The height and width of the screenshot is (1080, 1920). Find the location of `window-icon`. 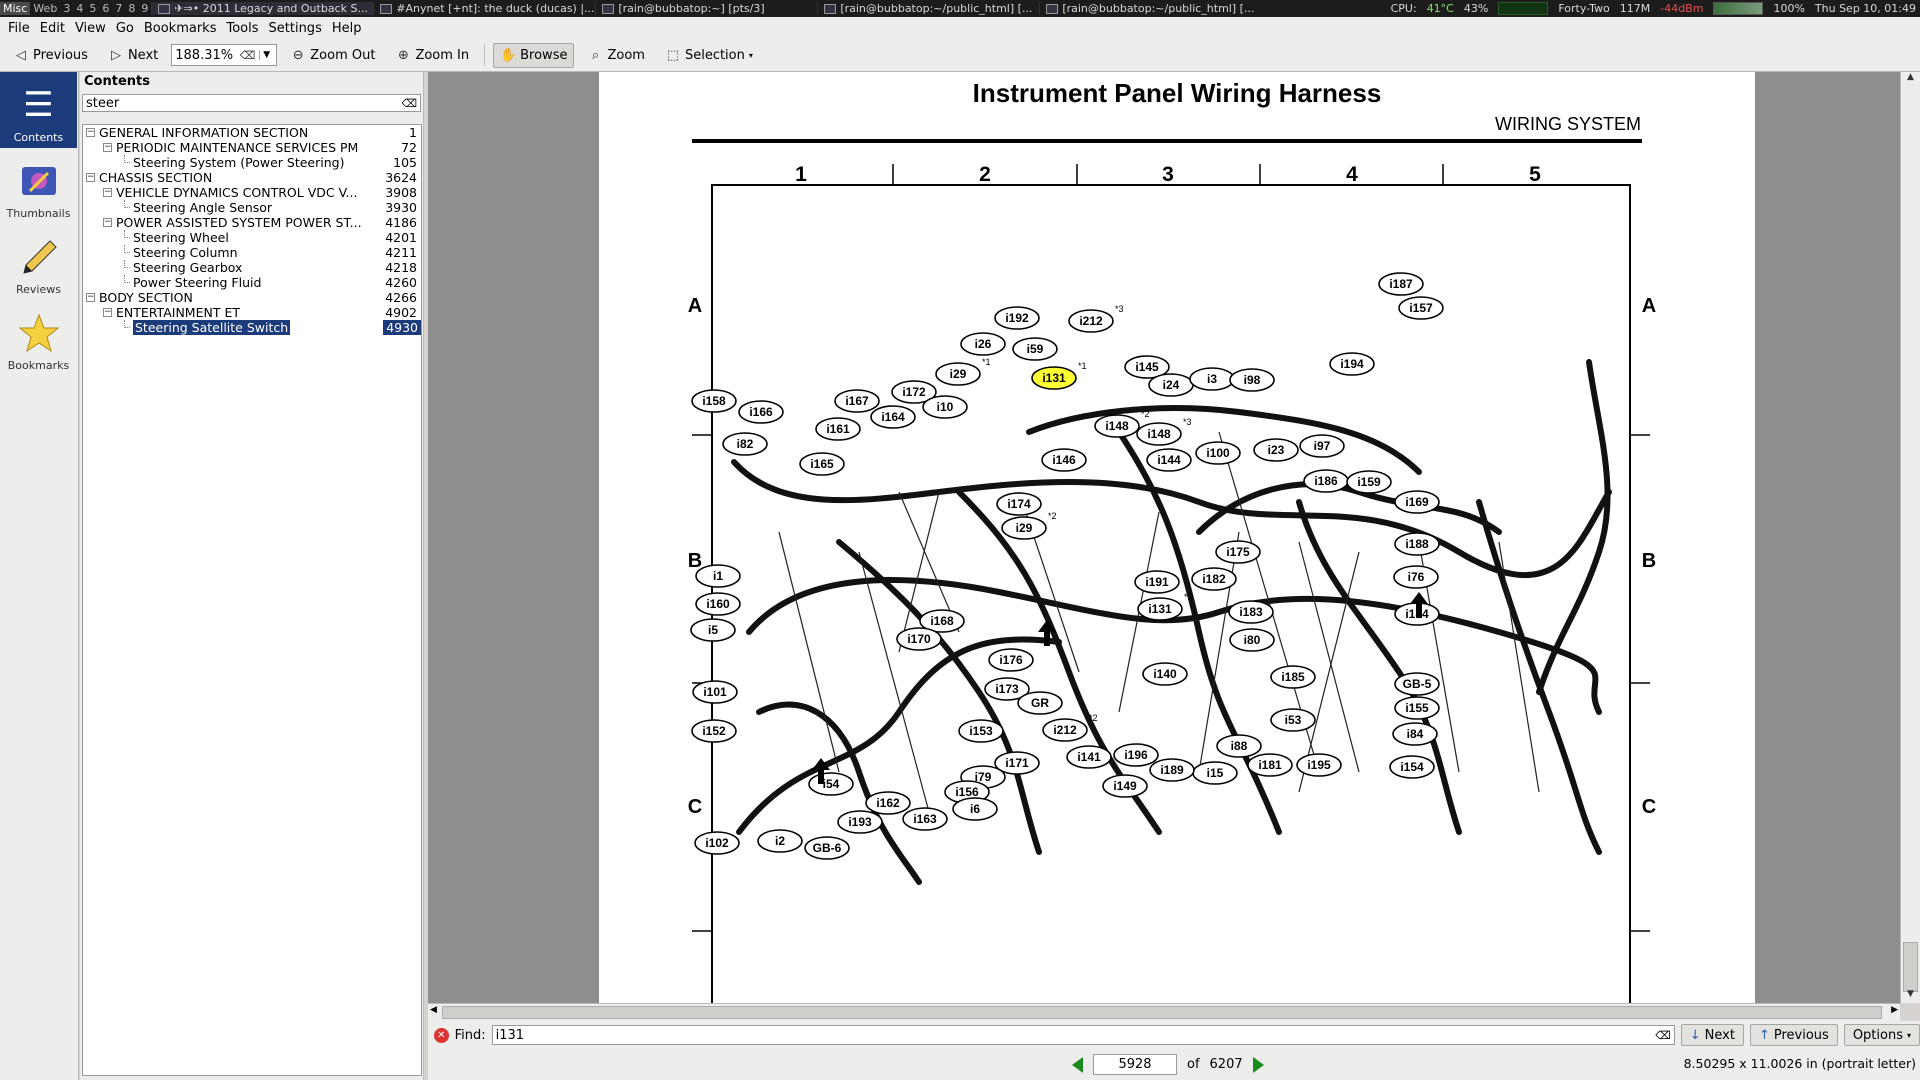

window-icon is located at coordinates (830, 8).